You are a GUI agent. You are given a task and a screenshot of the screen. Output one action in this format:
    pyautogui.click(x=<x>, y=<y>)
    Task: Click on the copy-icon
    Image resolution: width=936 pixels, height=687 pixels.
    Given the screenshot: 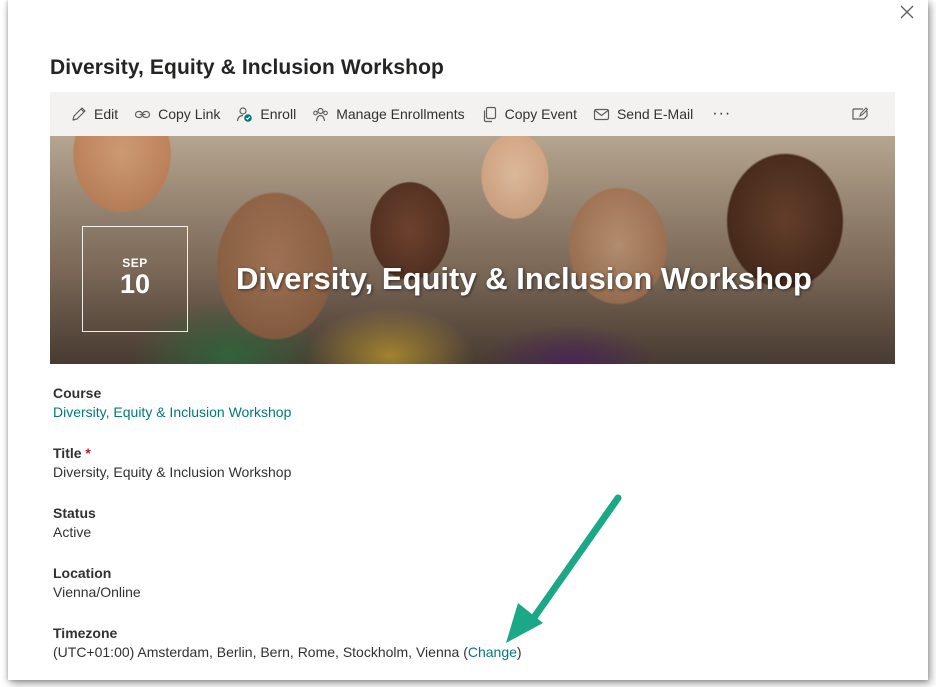 What is the action you would take?
    pyautogui.click(x=489, y=114)
    